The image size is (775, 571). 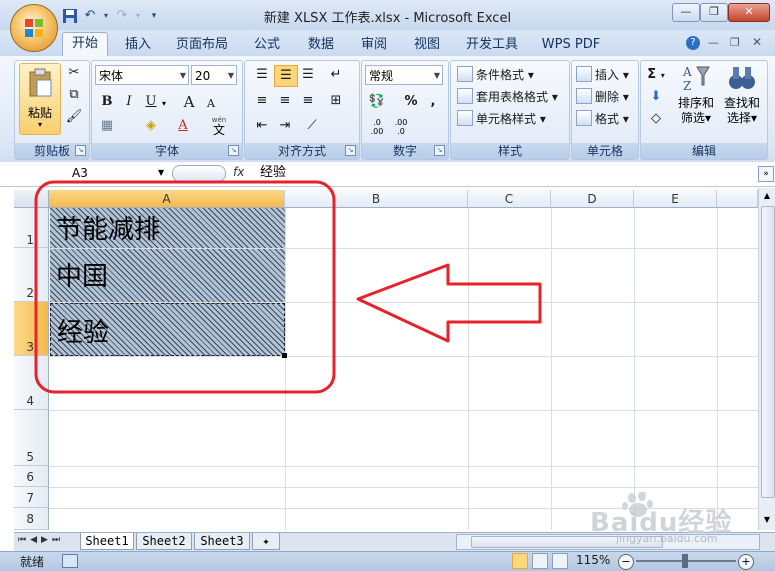 I want to click on italic-button: I, so click(x=129, y=102).